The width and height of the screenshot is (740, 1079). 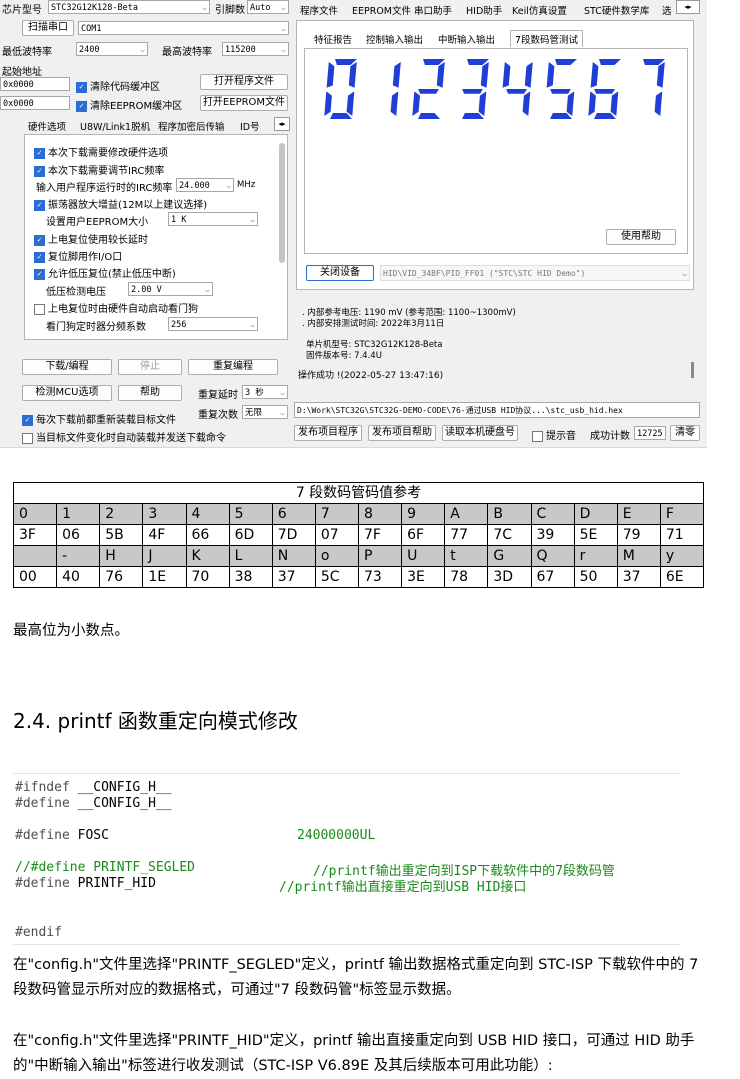 What do you see at coordinates (205, 185) in the screenshot?
I see `irc-frequency-select: 24.000 ⌵` at bounding box center [205, 185].